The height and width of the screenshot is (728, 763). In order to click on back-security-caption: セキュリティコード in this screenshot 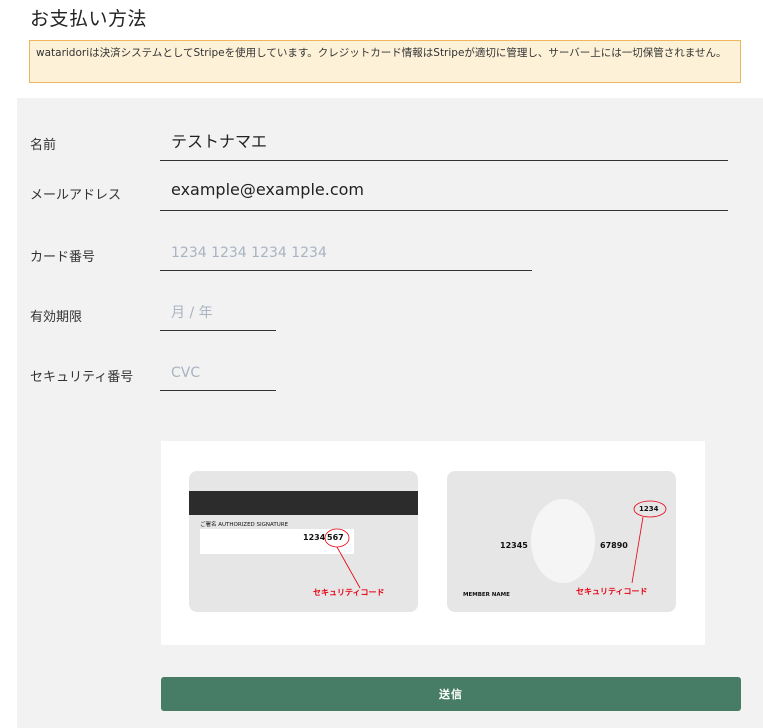, I will do `click(349, 592)`.